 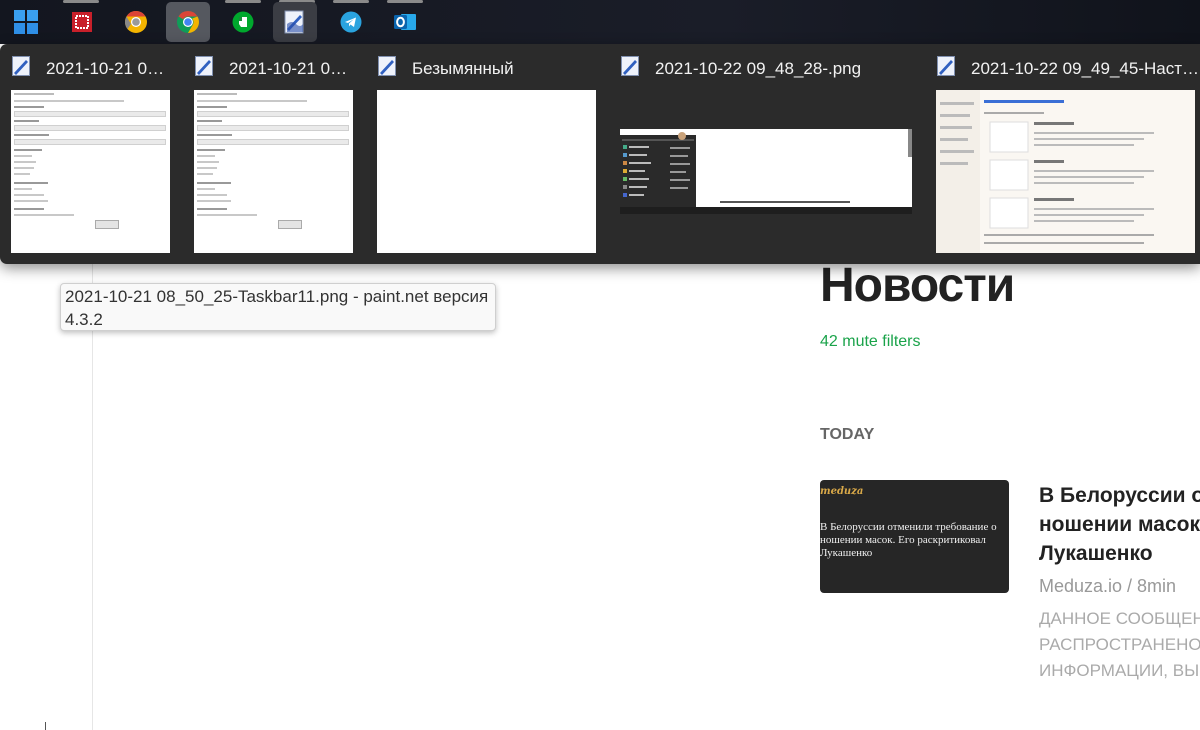 I want to click on article-title-line: В Белоруссии отменили требование о, so click(x=1119, y=495).